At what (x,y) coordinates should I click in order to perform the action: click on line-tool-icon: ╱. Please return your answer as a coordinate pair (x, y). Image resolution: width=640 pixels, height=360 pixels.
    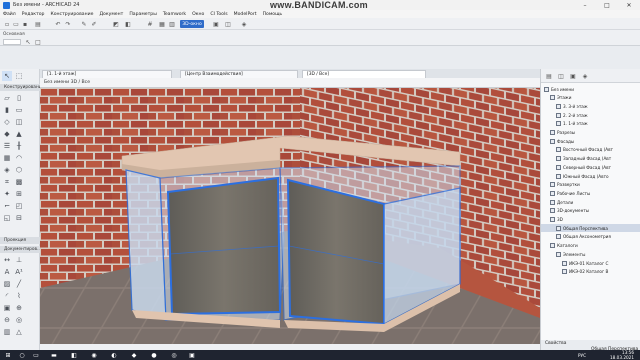
    Looking at the image, I should click on (19, 284).